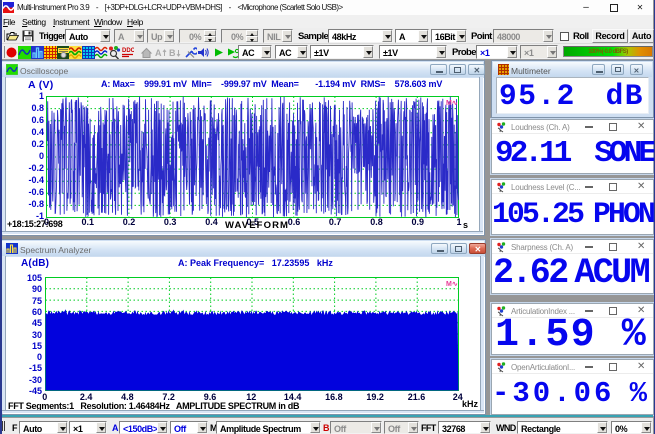  What do you see at coordinates (158, 53) in the screenshot?
I see `svg-text: A` at bounding box center [158, 53].